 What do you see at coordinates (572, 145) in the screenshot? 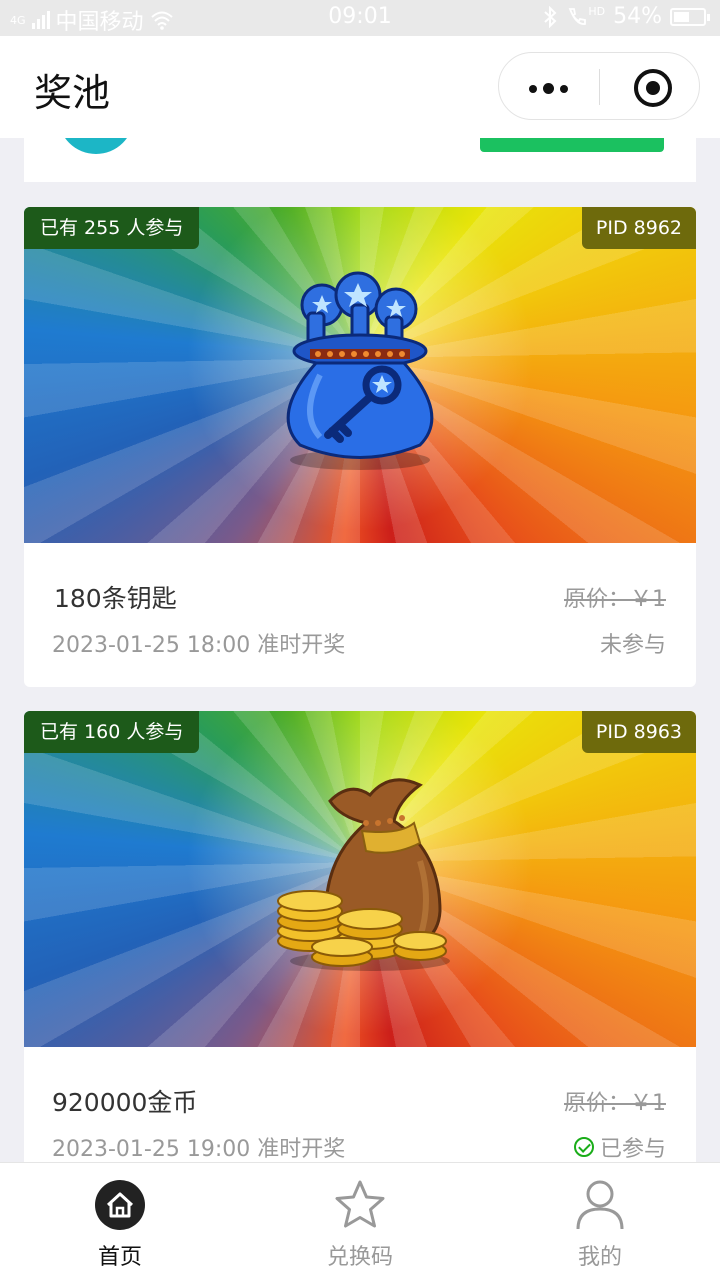
I see `green-action-button` at bounding box center [572, 145].